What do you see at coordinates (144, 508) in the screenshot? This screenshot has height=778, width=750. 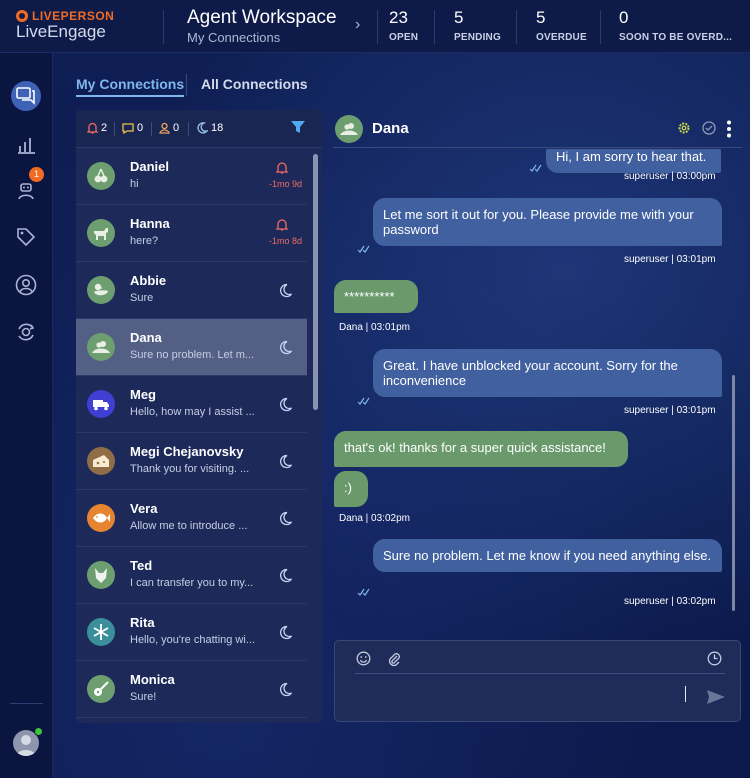 I see `contact-name: Vera` at bounding box center [144, 508].